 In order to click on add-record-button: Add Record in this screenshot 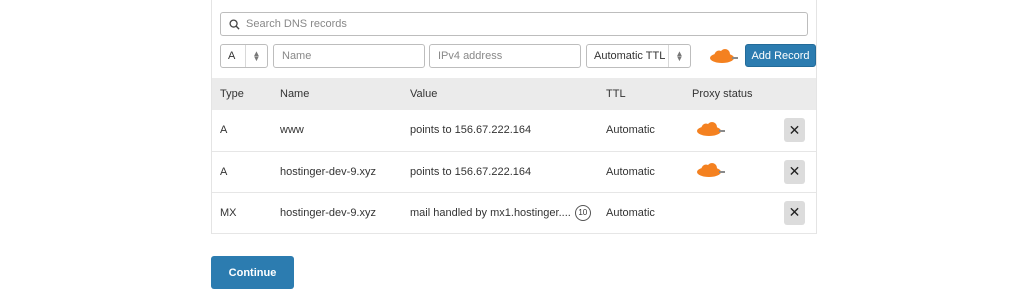, I will do `click(780, 55)`.